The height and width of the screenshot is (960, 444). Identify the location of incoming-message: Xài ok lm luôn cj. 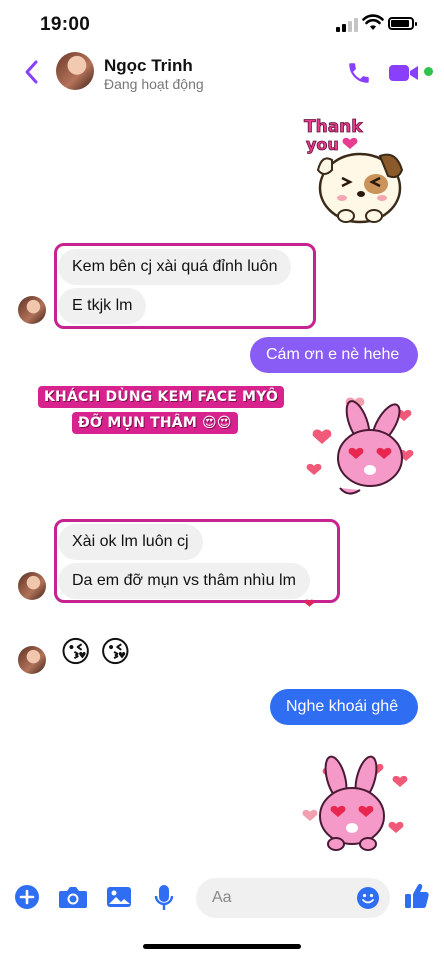
(130, 542).